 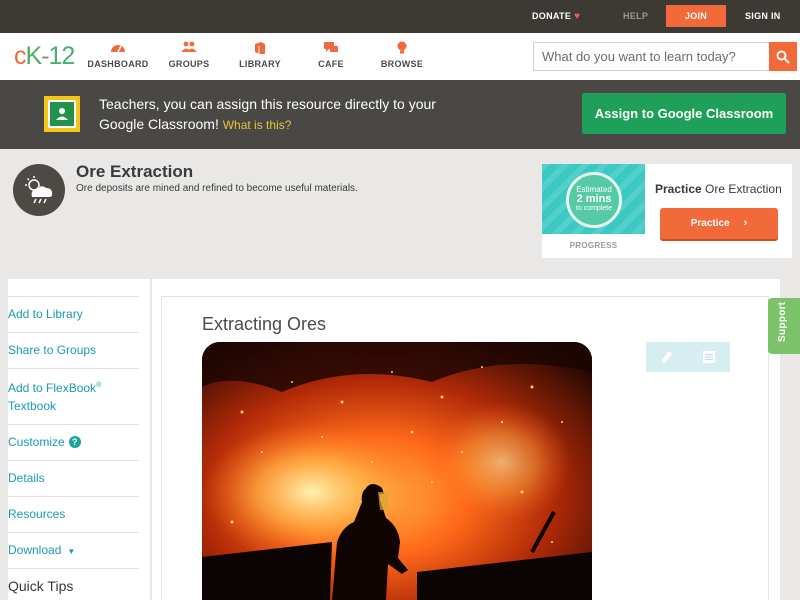 What do you see at coordinates (678, 189) in the screenshot?
I see `practice-title-bold: Practice` at bounding box center [678, 189].